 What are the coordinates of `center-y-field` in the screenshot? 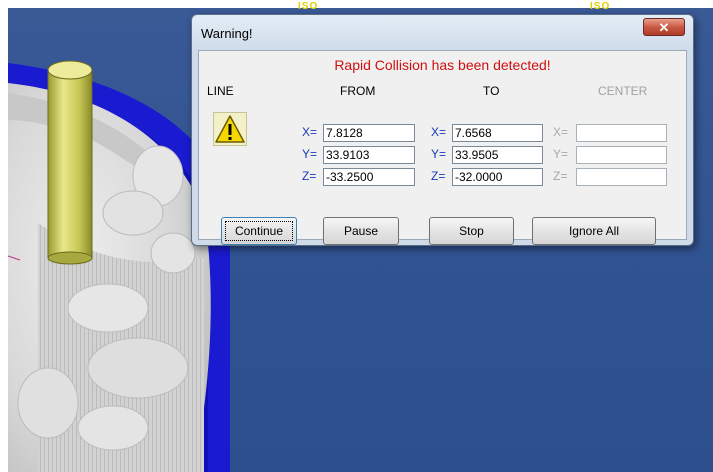 It's located at (621, 155).